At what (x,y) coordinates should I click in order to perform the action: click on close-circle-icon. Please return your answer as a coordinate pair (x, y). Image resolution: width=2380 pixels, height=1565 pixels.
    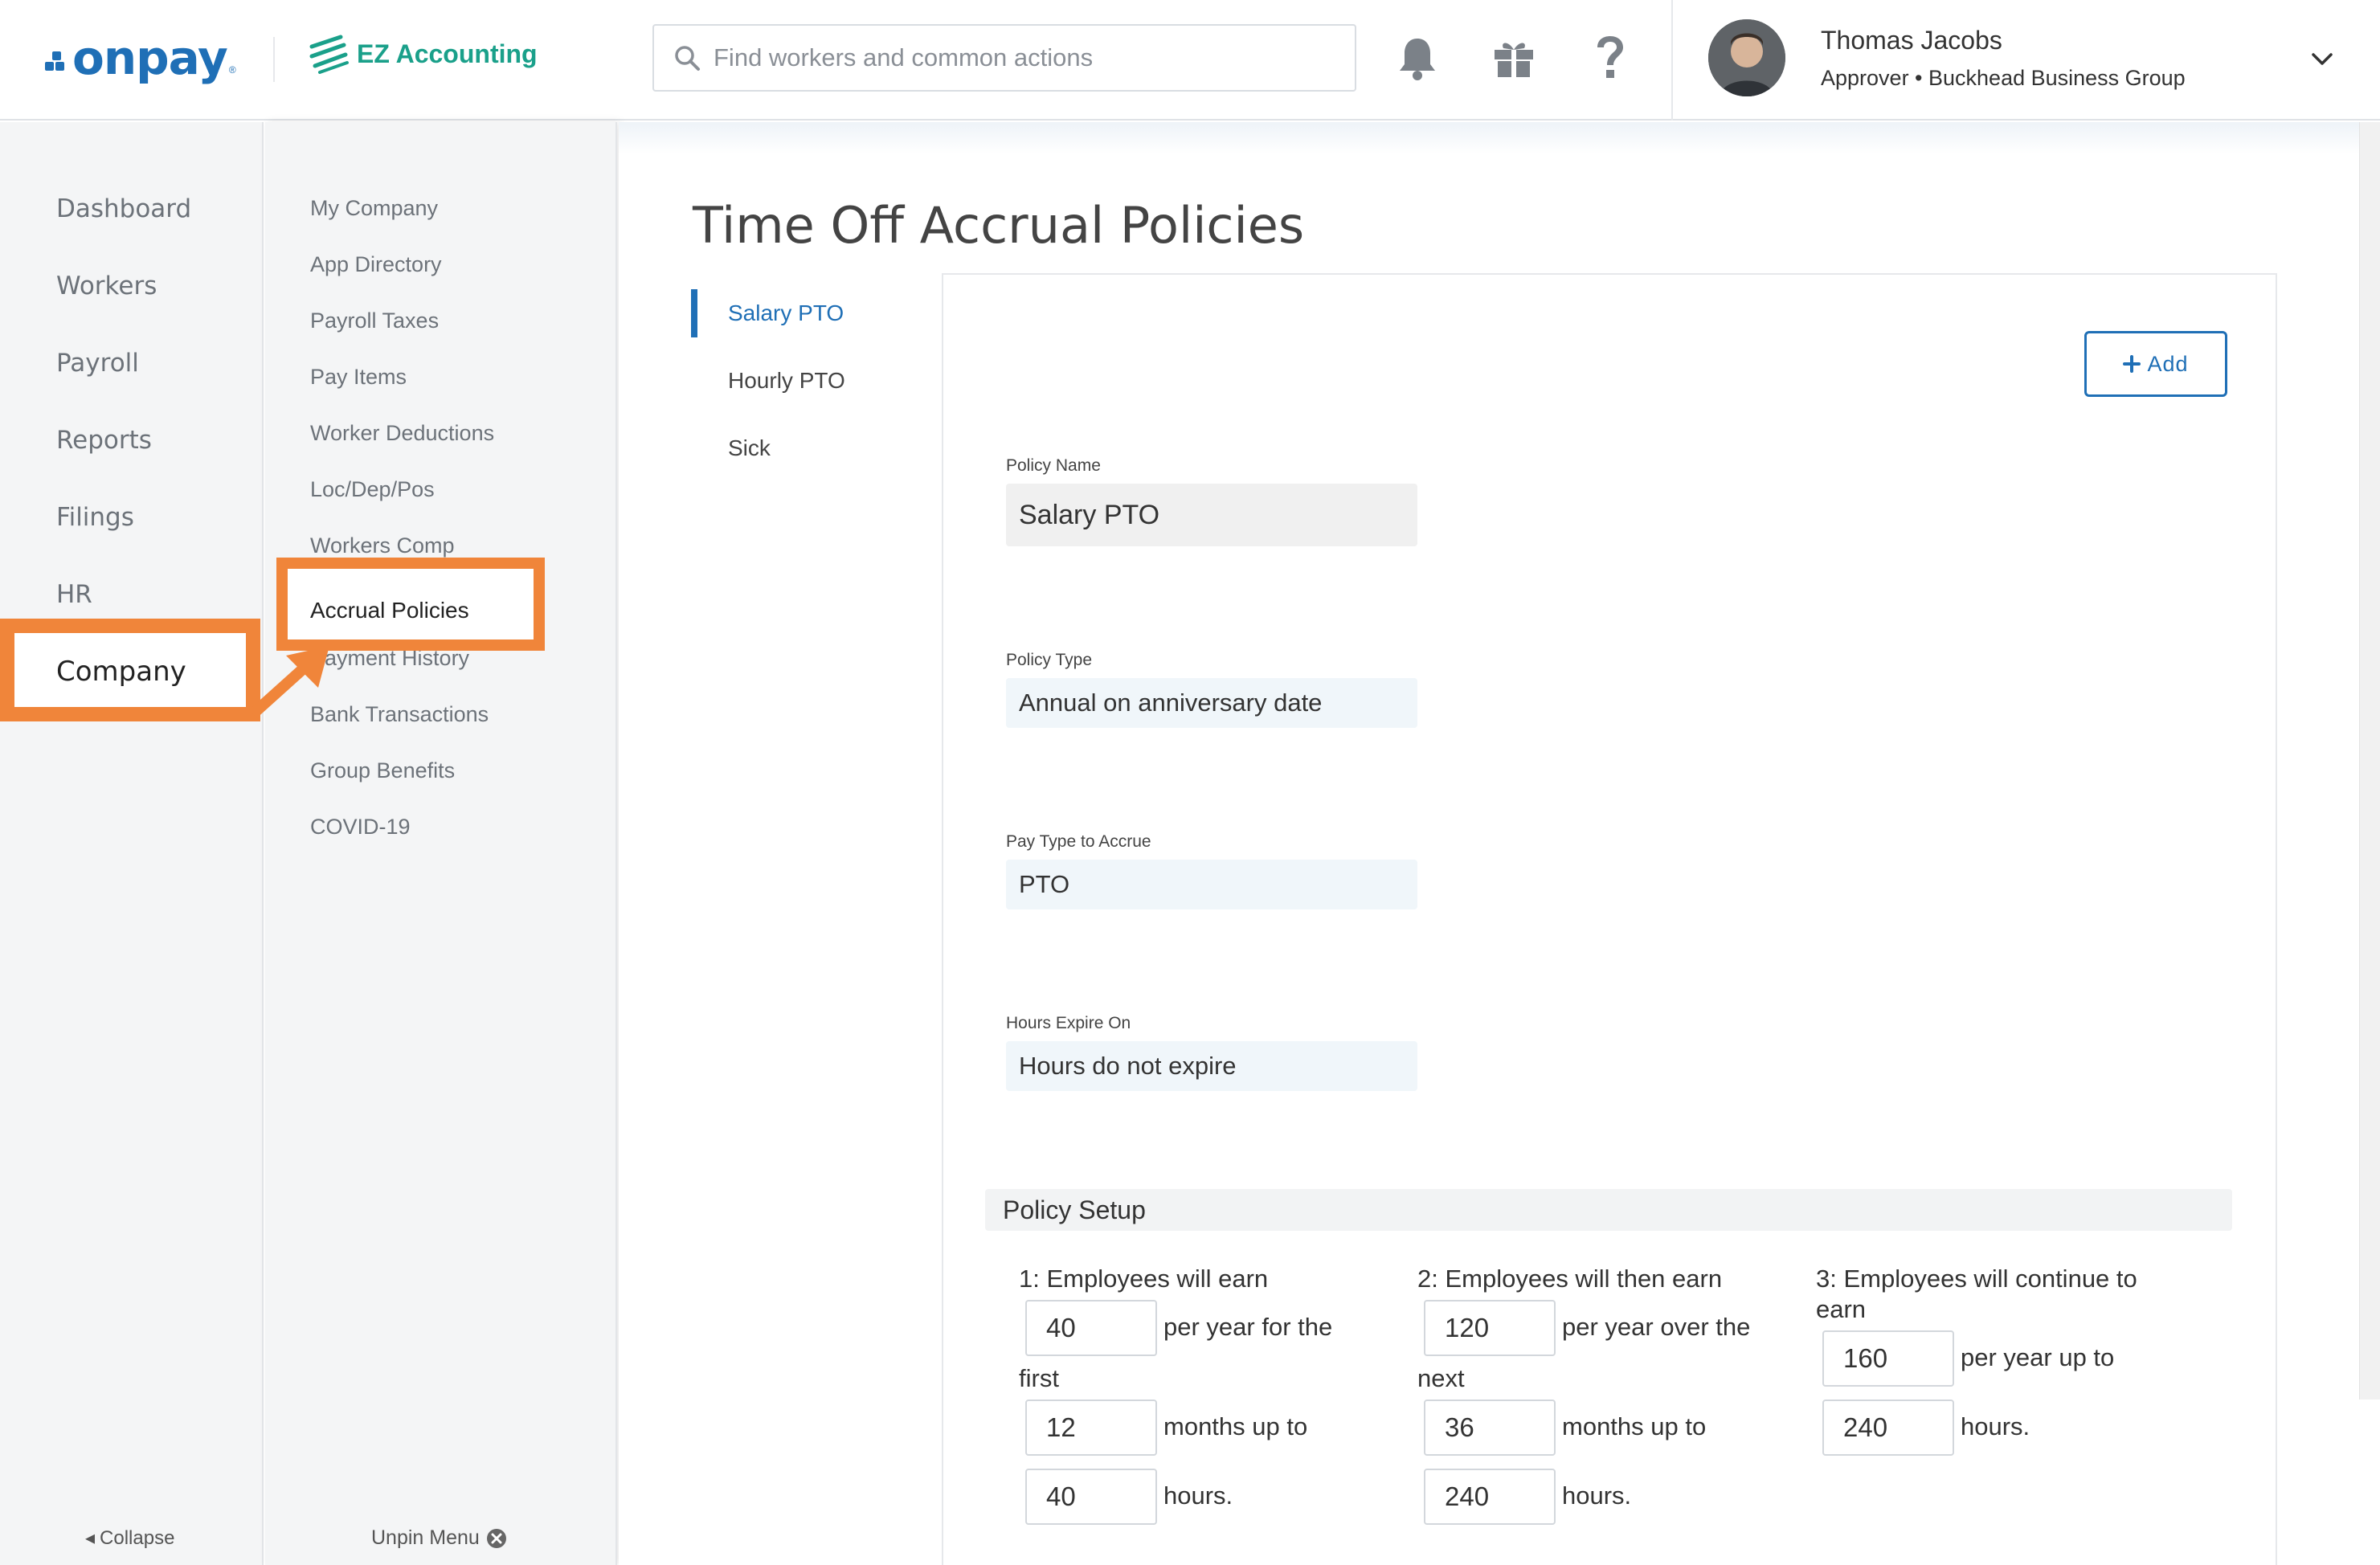
    Looking at the image, I should click on (496, 1538).